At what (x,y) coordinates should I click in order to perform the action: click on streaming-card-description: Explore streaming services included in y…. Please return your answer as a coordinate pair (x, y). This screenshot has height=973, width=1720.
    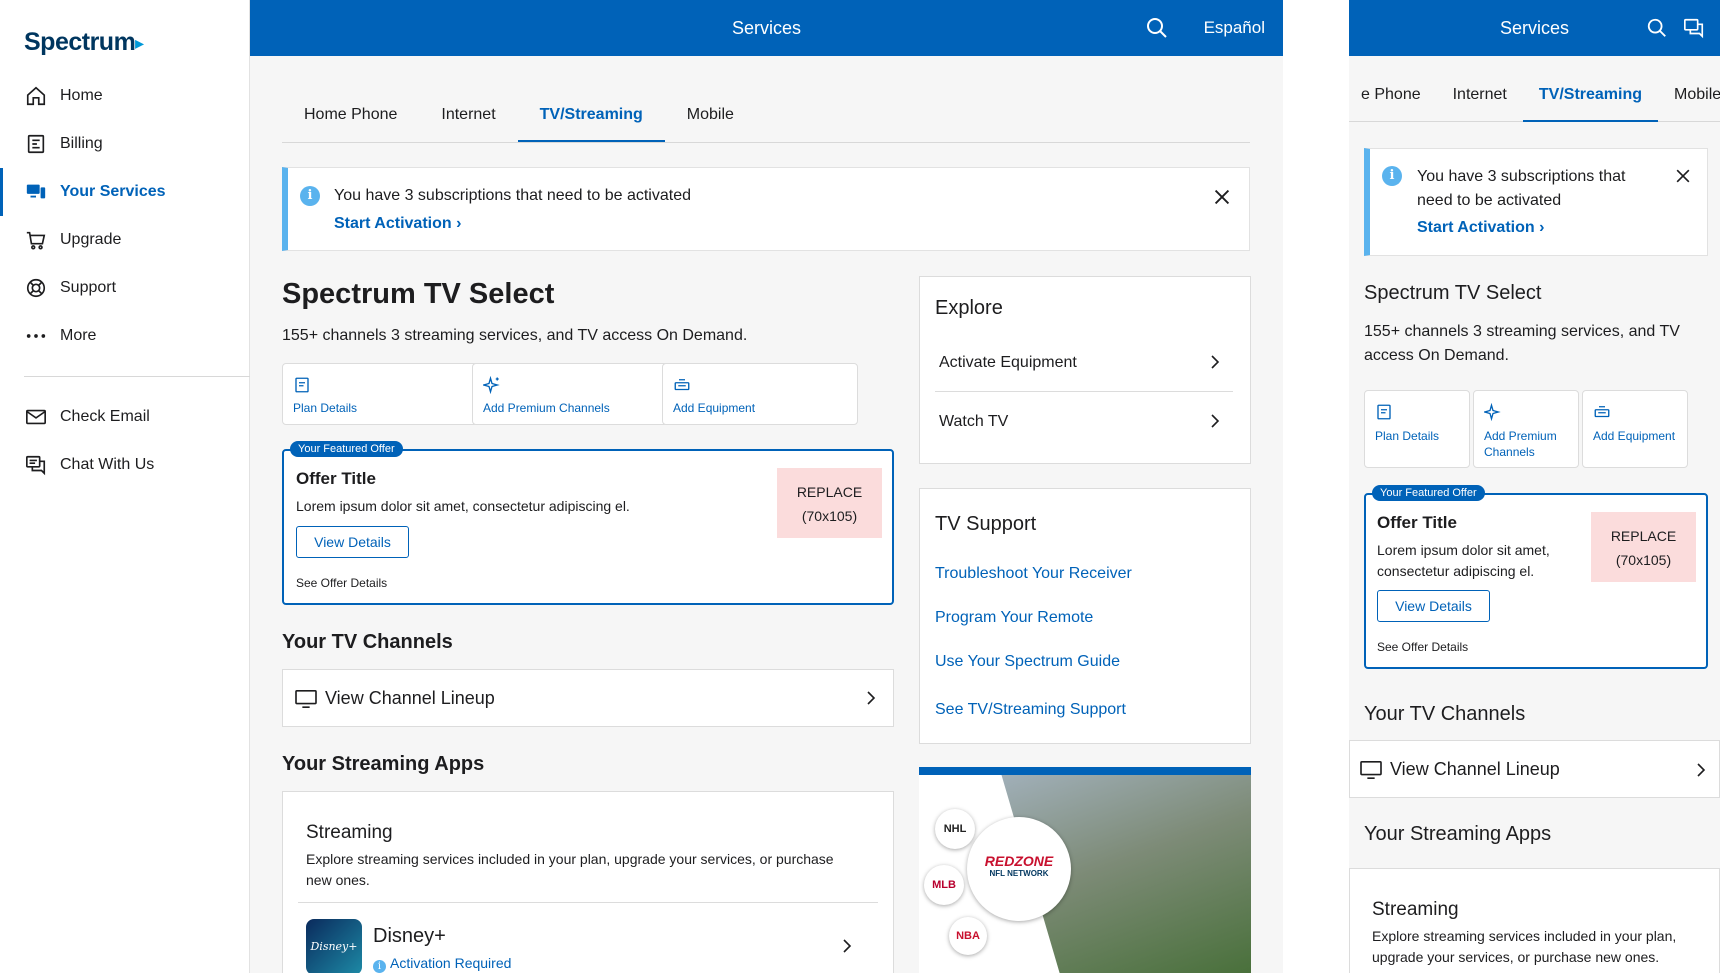
    Looking at the image, I should click on (1524, 946).